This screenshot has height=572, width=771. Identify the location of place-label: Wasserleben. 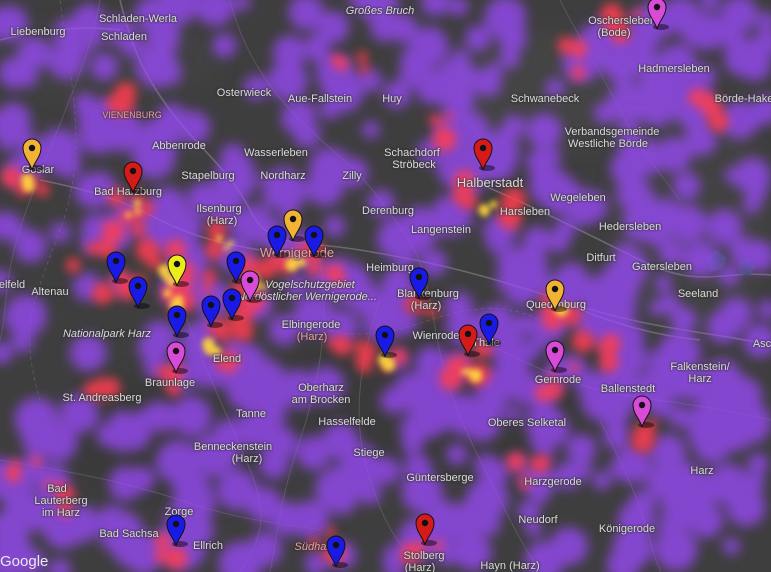
(276, 153).